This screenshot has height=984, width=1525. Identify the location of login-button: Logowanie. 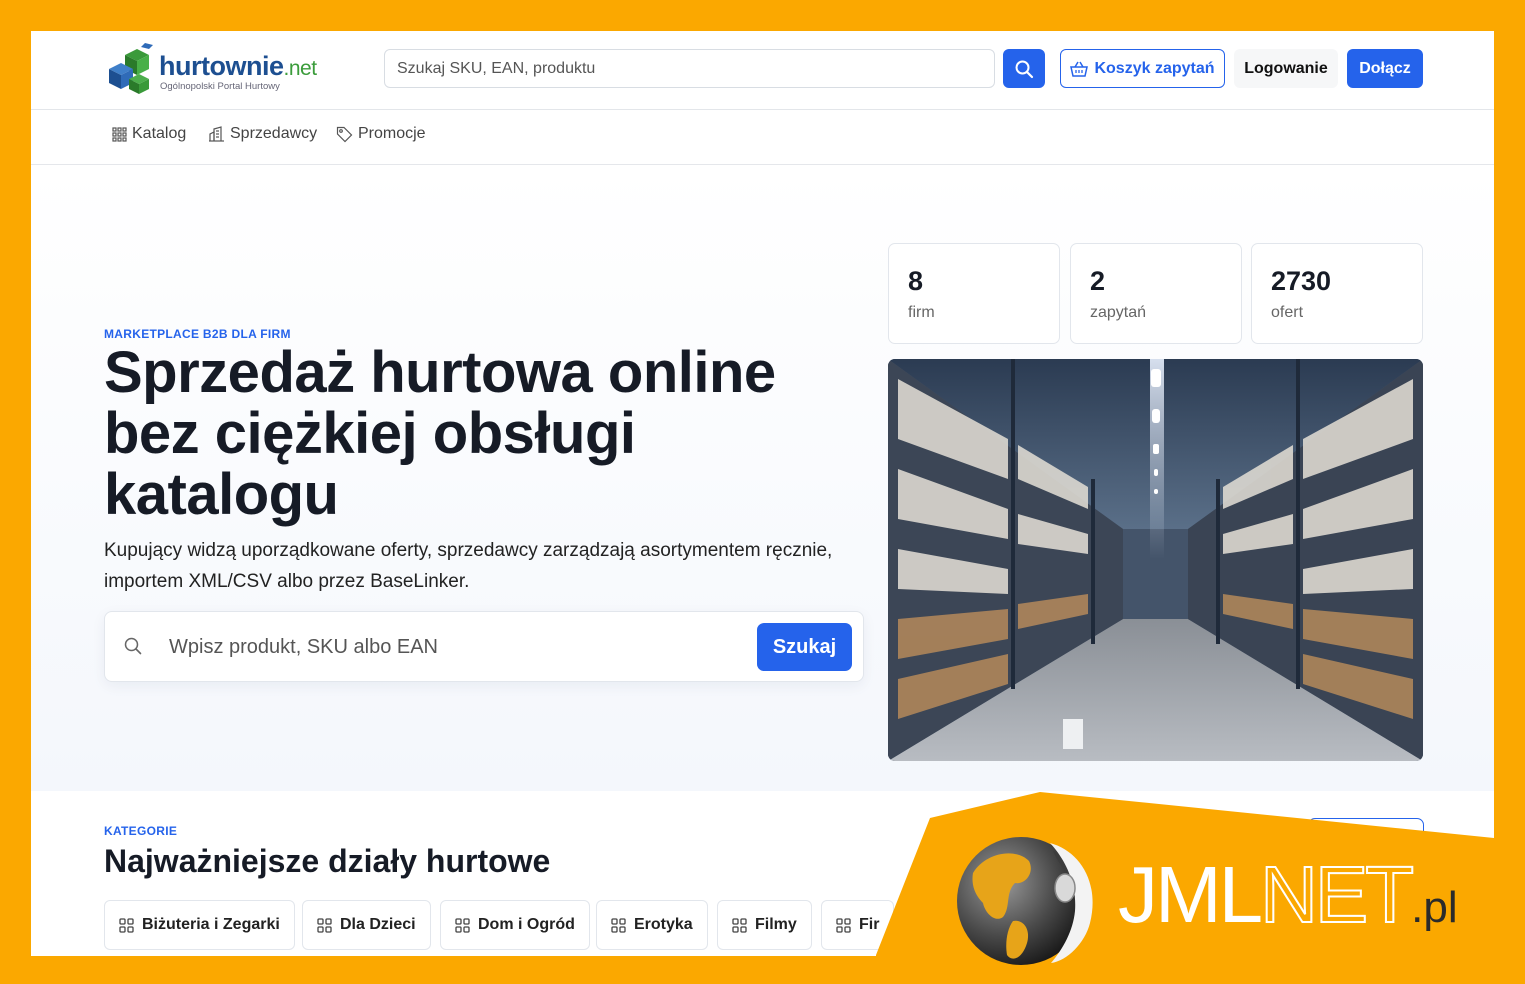
(1286, 68).